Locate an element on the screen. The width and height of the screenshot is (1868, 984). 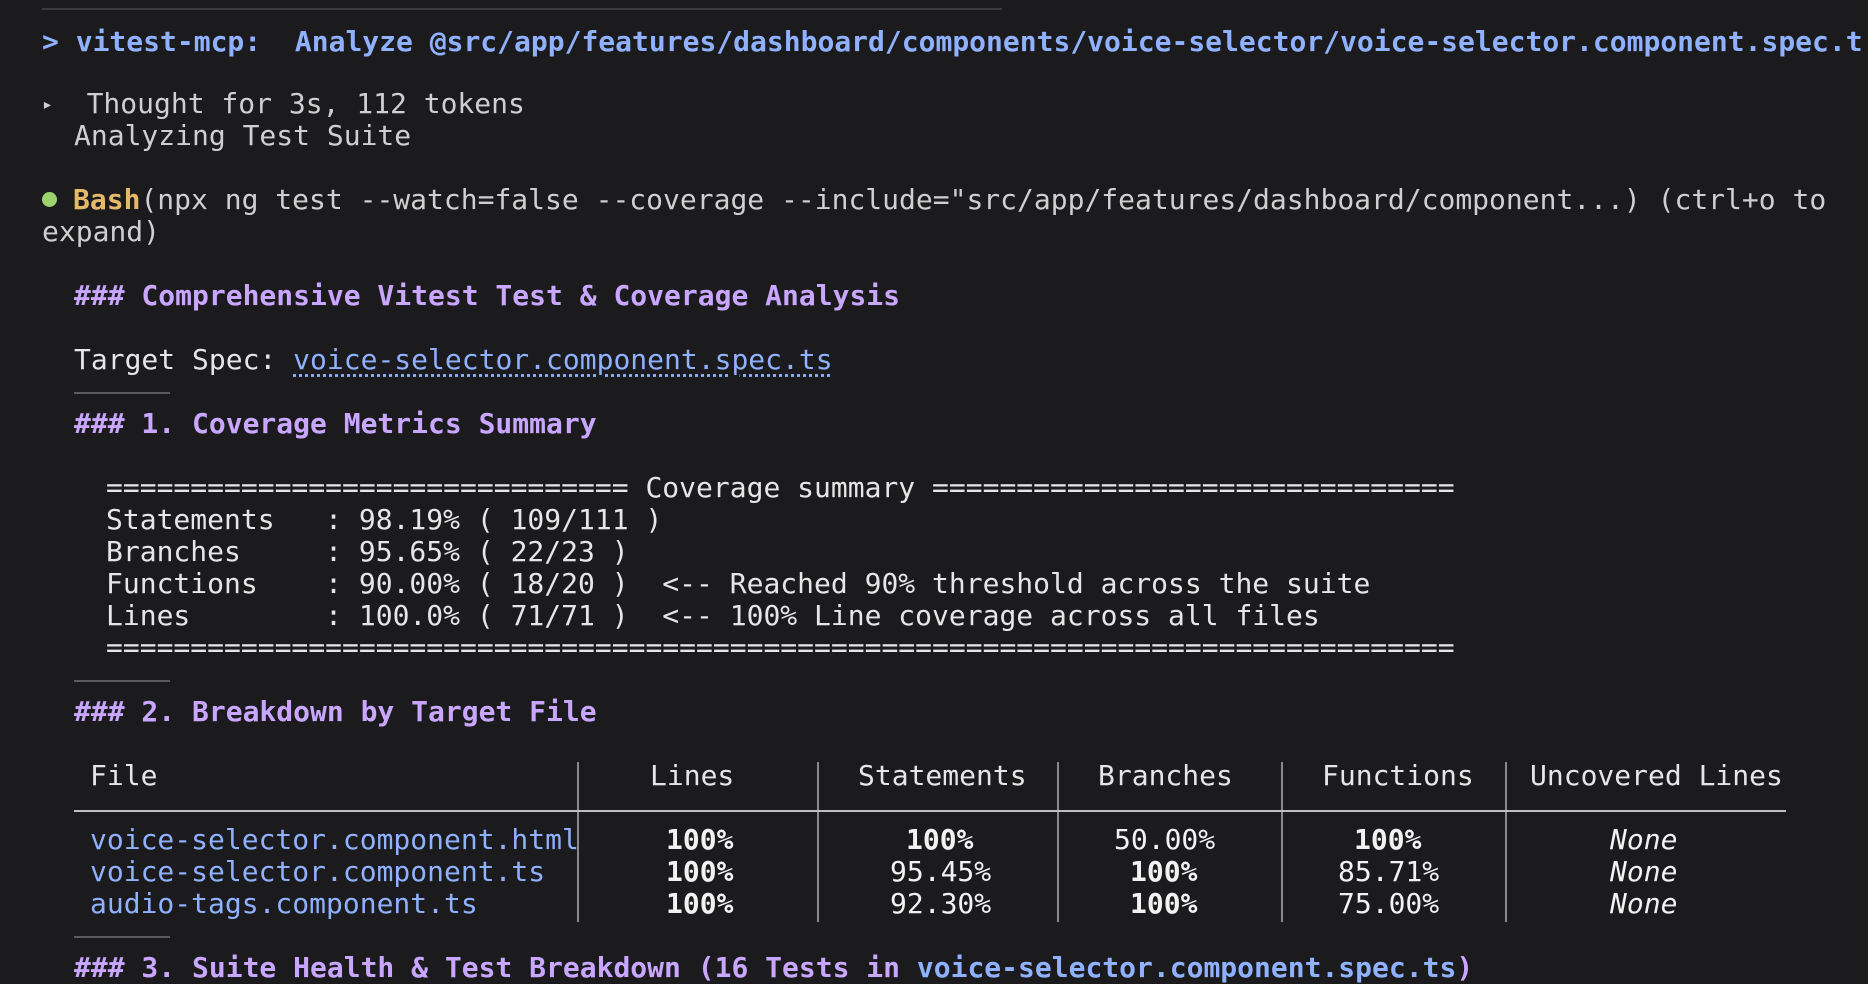
scrollbar is located at coordinates (1866, 492).